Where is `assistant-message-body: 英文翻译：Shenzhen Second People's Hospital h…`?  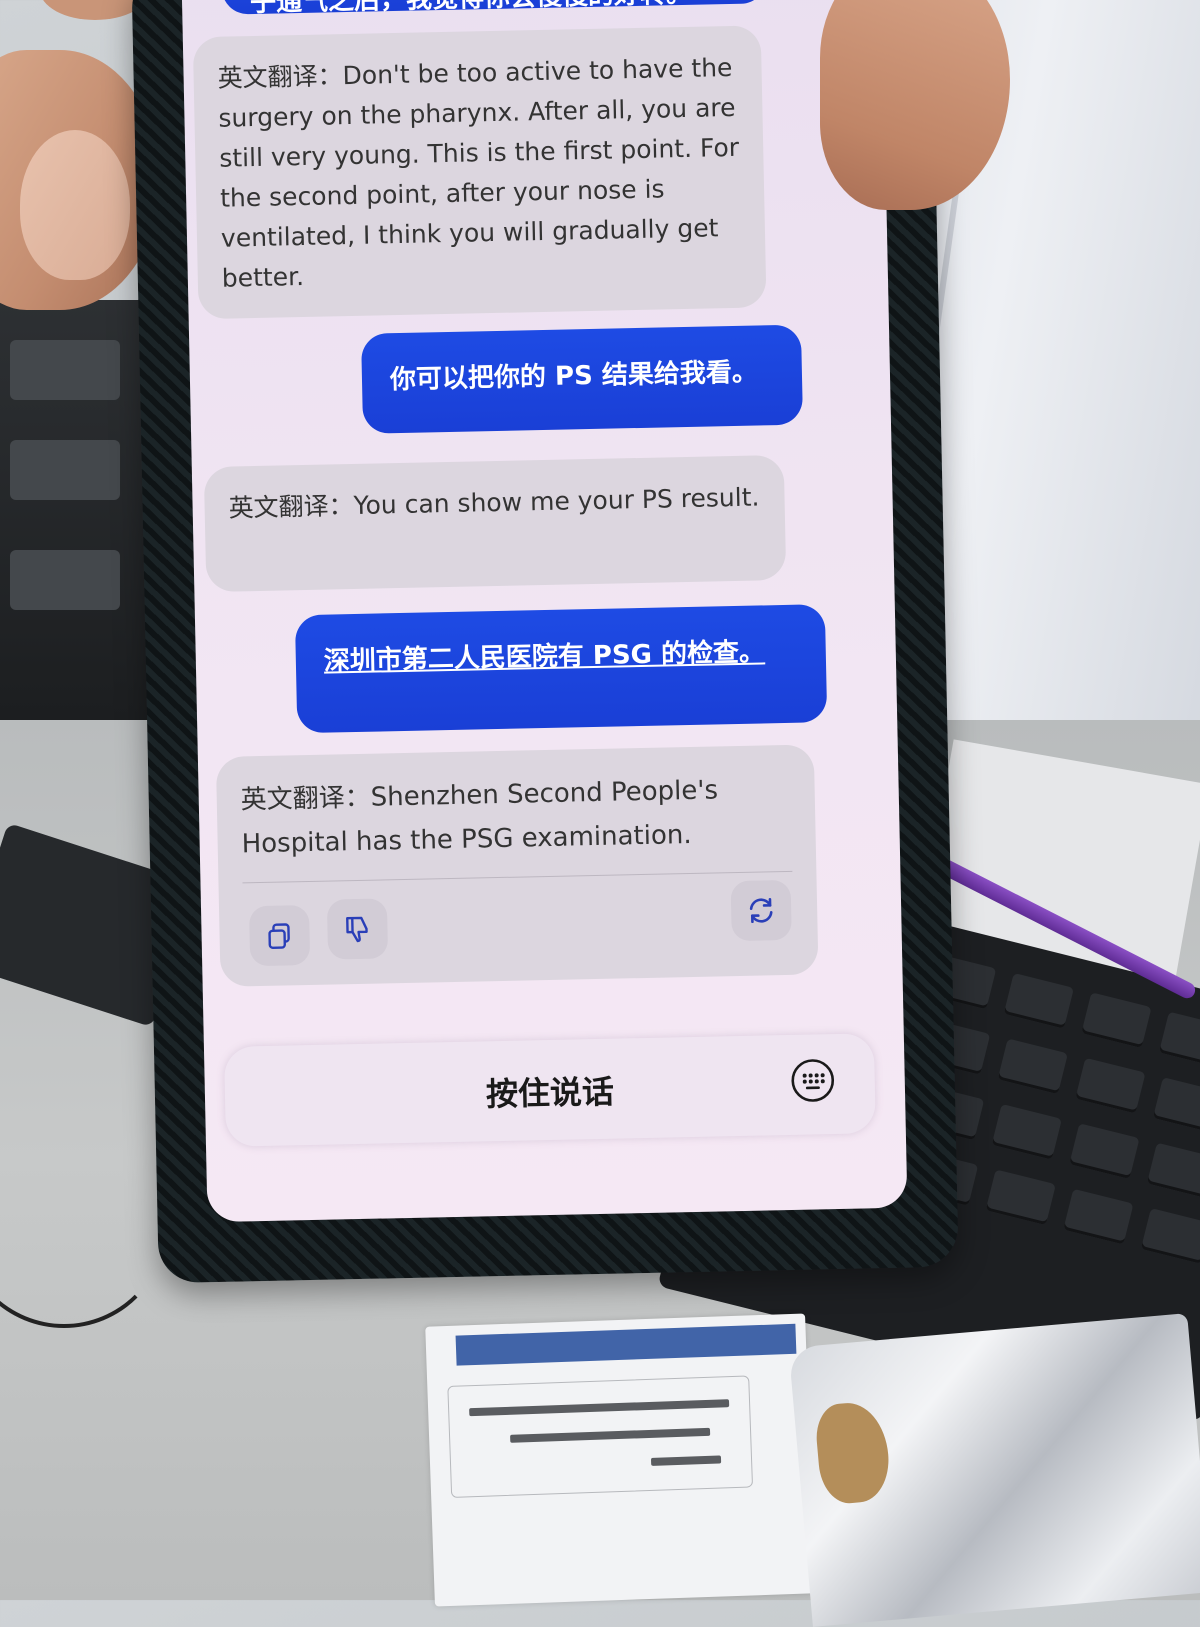 assistant-message-body: 英文翻译：Shenzhen Second People's Hospital h… is located at coordinates (516, 816).